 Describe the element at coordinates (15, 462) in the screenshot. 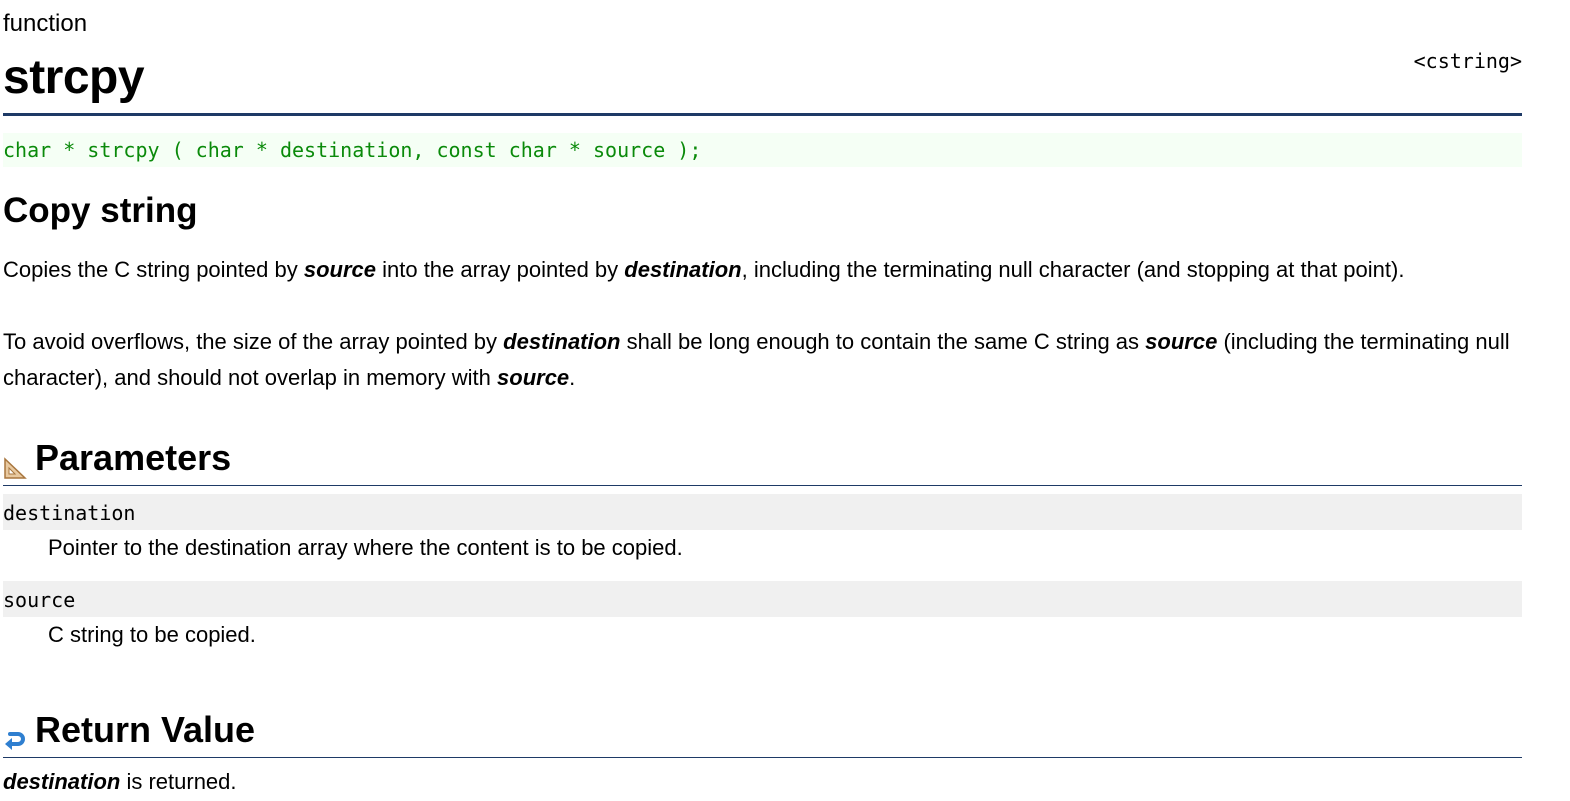

I see `set-square-icon` at that location.